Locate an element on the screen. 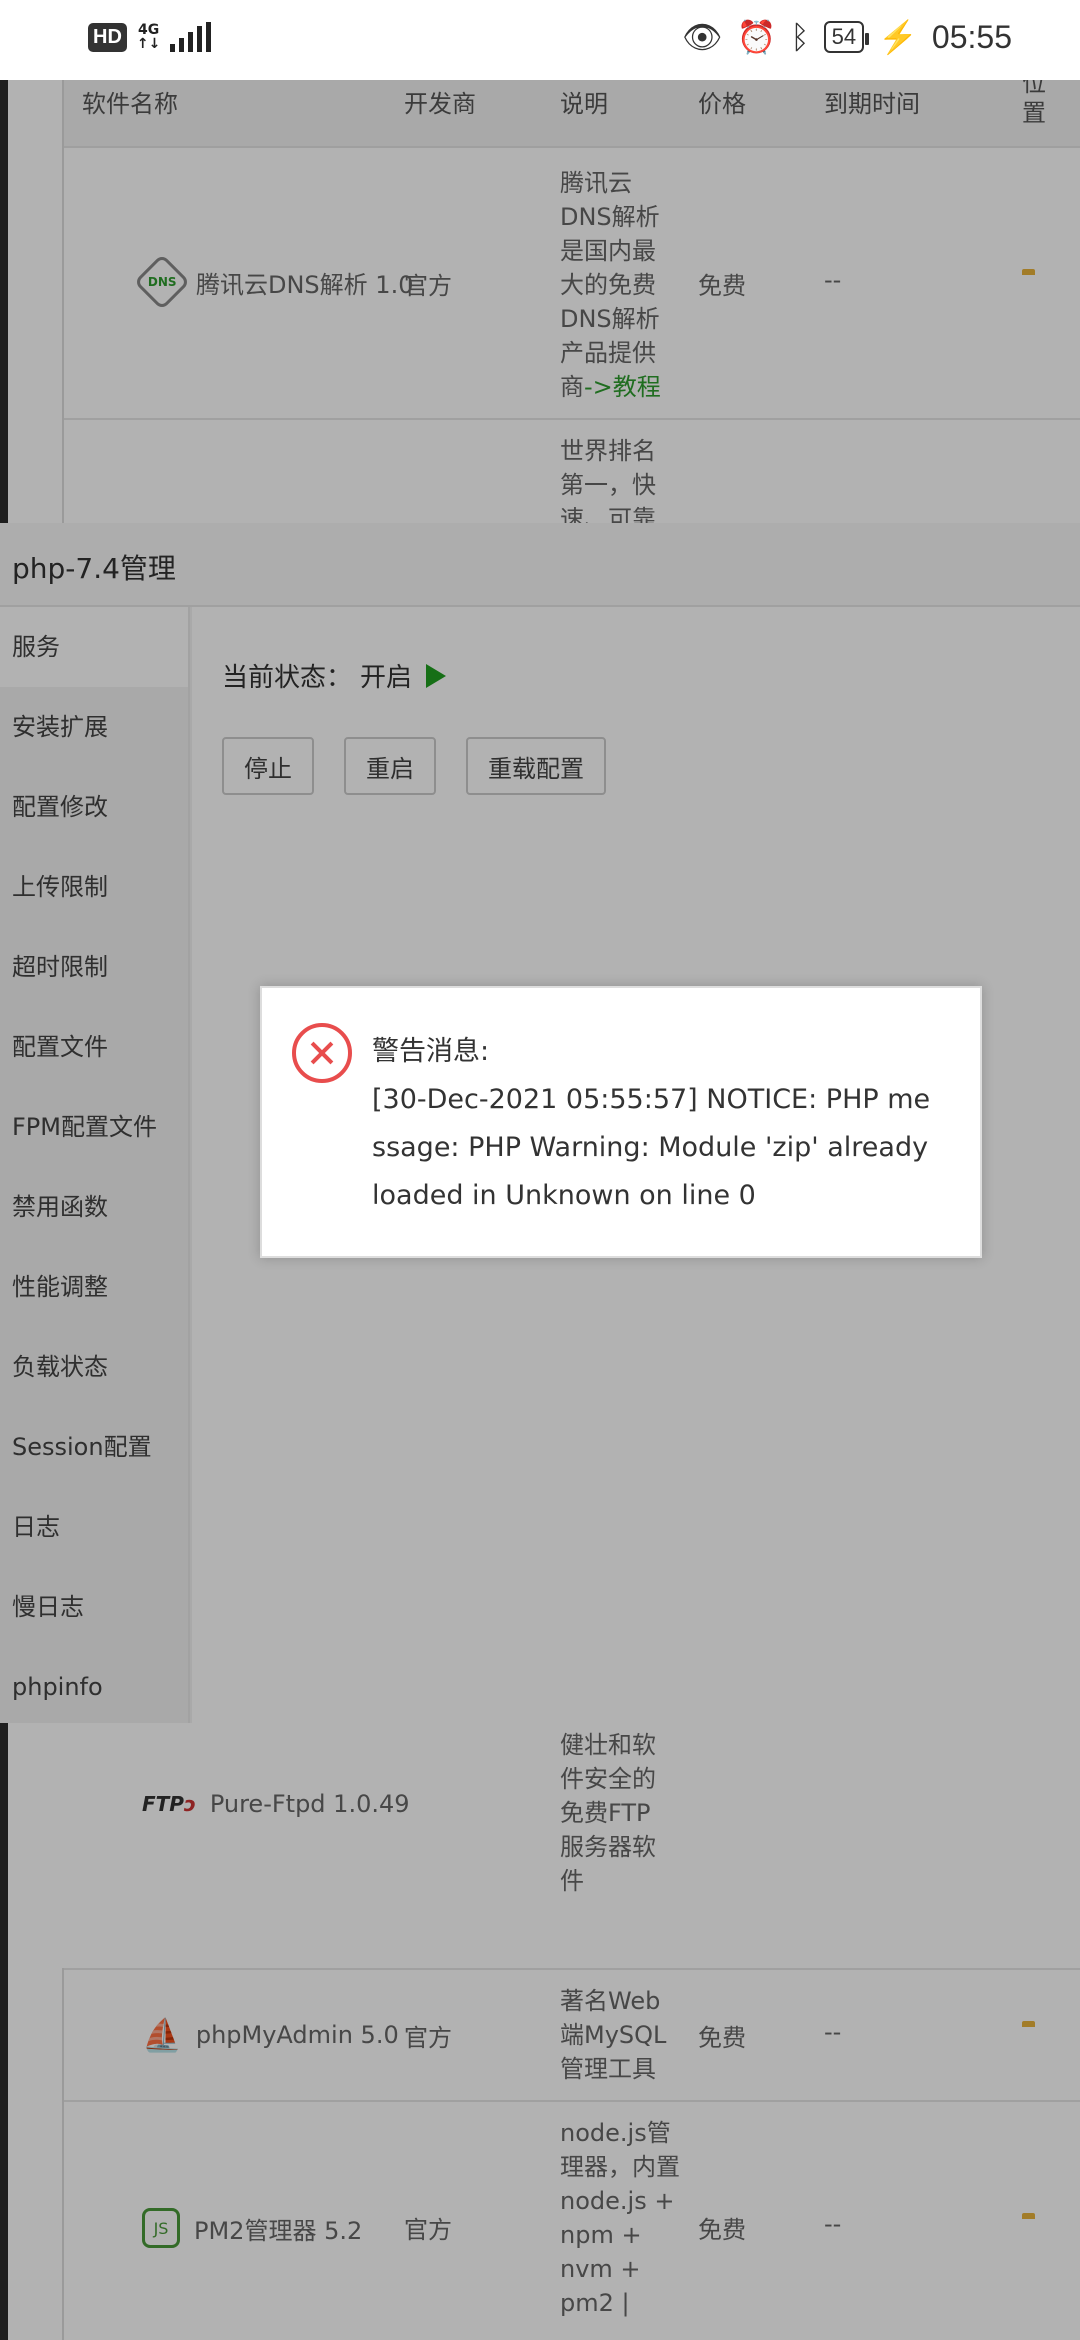  alarm-icon: ⏰ is located at coordinates (756, 37).